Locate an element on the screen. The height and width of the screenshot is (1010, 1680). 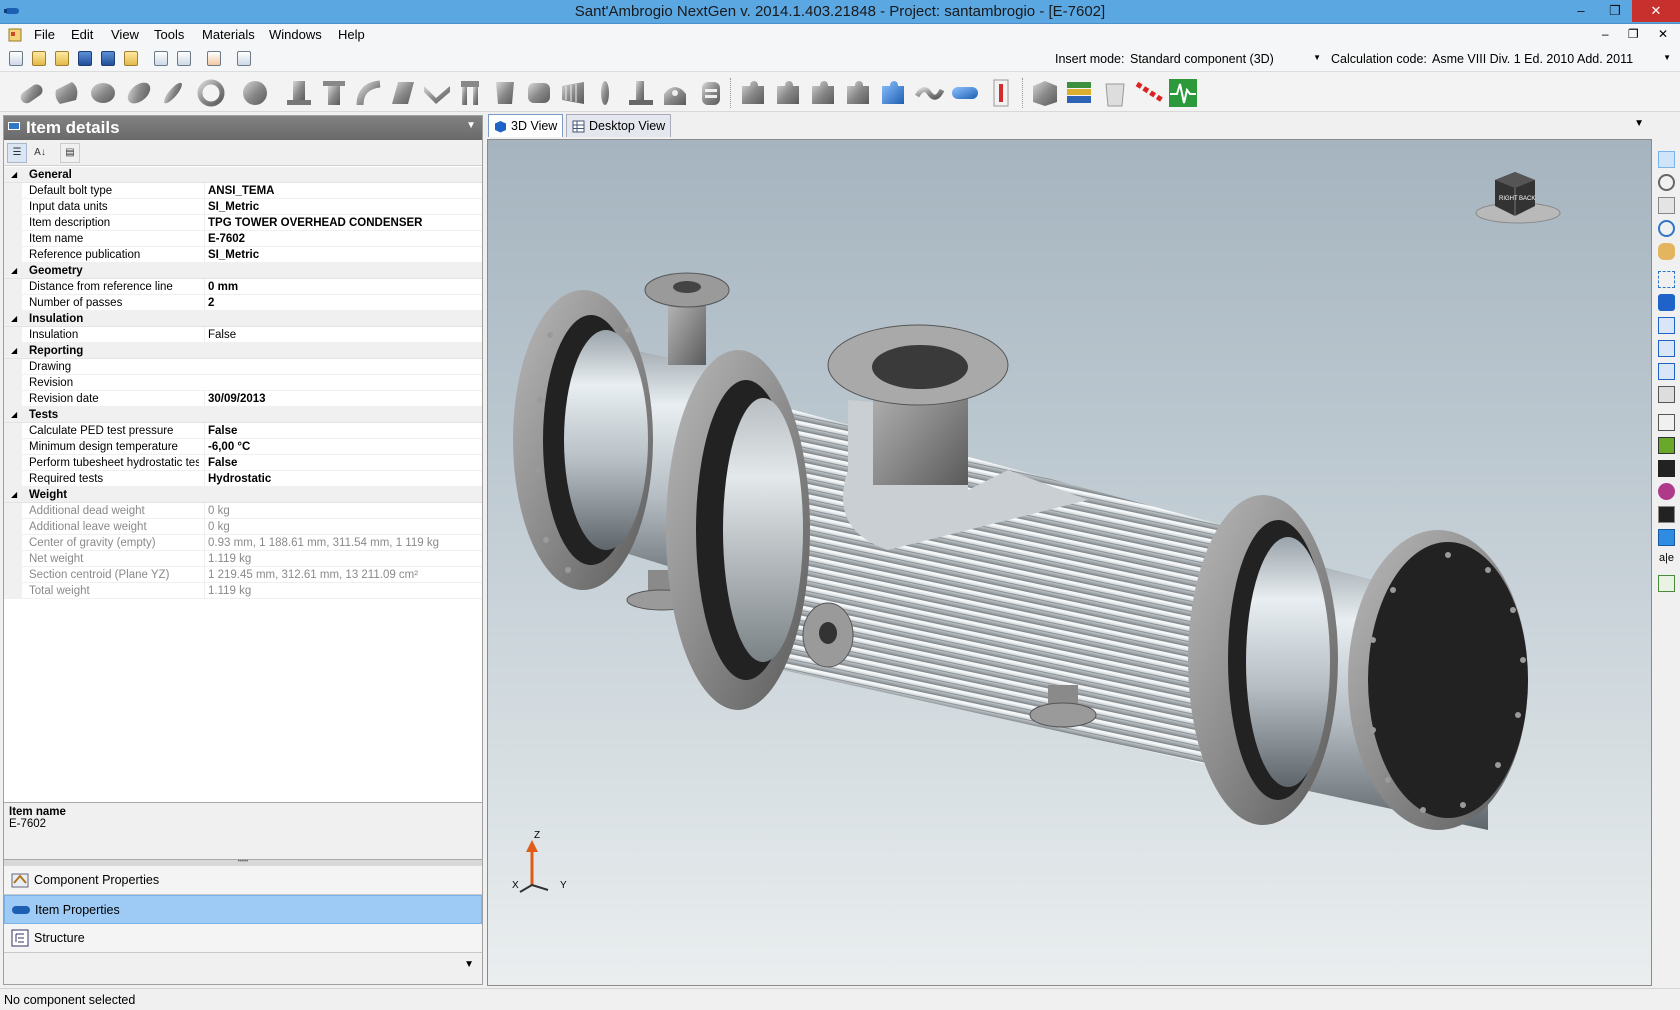
property-row: Reference publication SI_Metric is located at coordinates (243, 255).